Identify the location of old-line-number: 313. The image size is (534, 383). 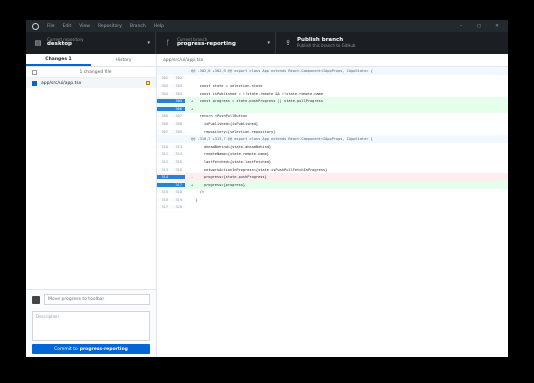
(165, 169).